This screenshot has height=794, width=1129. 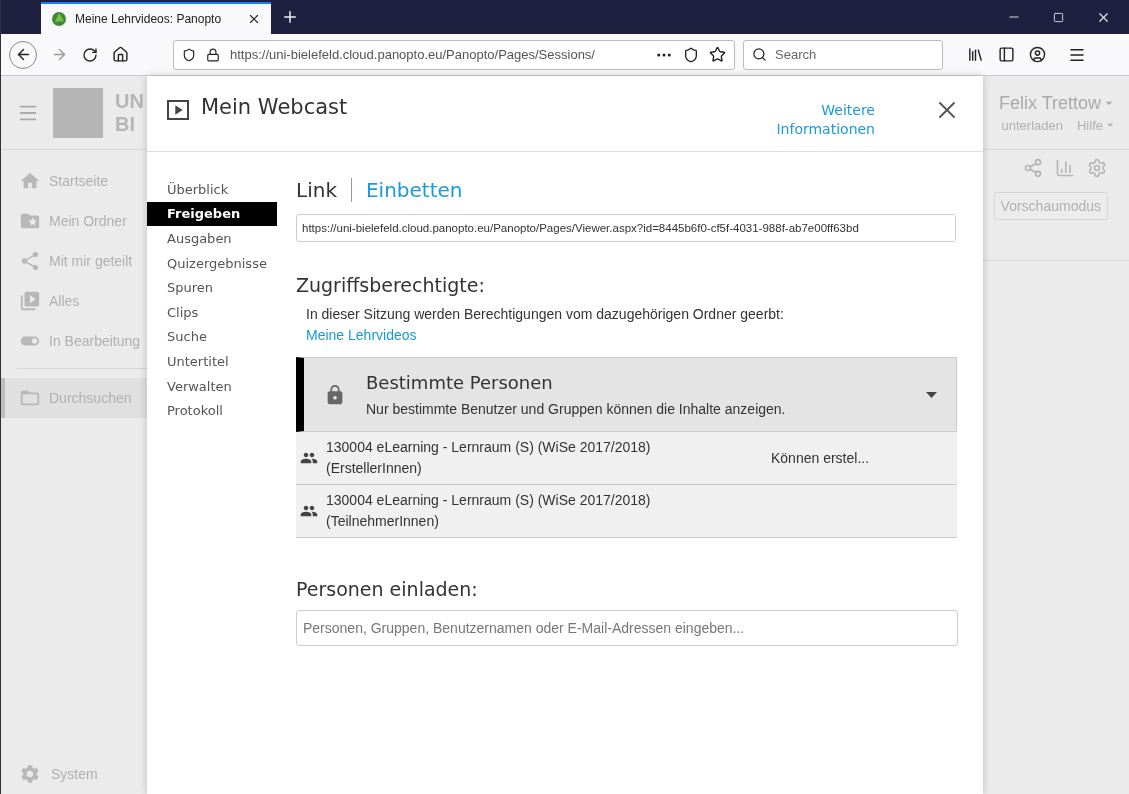 What do you see at coordinates (30, 261) in the screenshot?
I see `share-icon` at bounding box center [30, 261].